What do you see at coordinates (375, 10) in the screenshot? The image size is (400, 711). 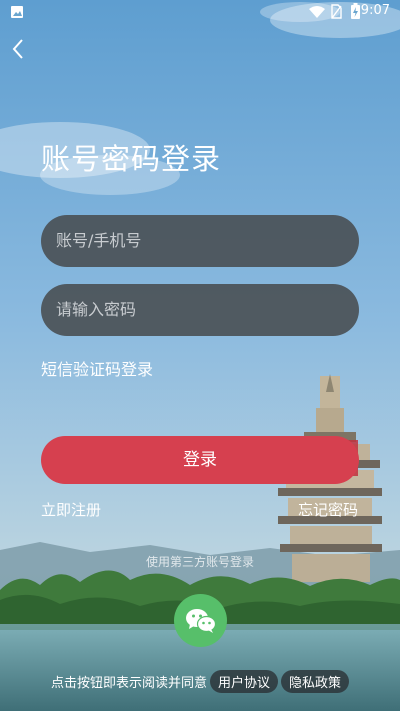 I see `status-time: 9:07` at bounding box center [375, 10].